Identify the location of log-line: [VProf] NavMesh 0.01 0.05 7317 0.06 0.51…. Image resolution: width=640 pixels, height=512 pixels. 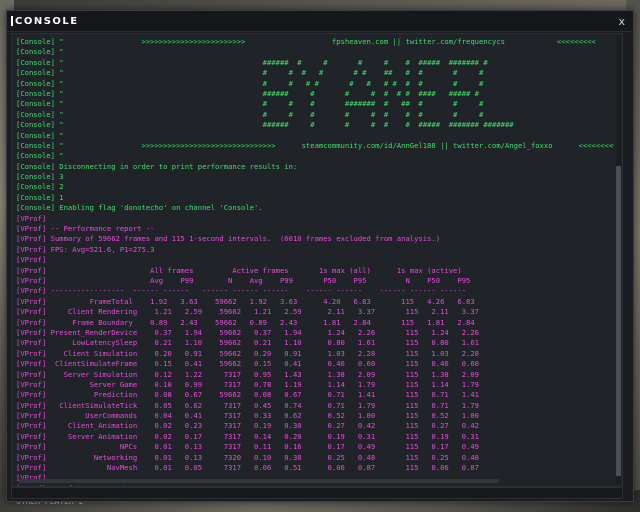
(248, 468).